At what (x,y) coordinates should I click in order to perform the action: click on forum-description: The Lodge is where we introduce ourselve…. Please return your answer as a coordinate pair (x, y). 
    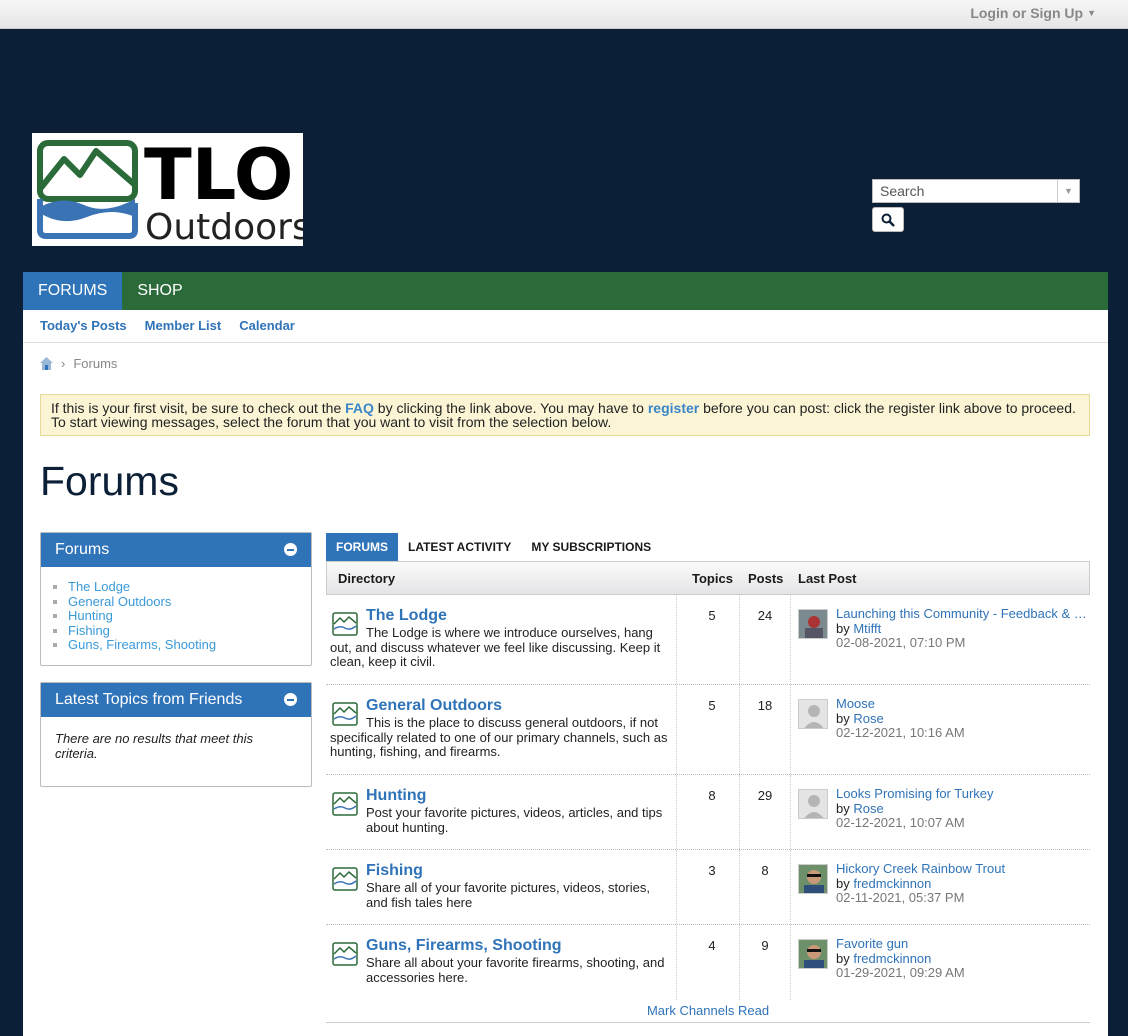
    Looking at the image, I should click on (495, 647).